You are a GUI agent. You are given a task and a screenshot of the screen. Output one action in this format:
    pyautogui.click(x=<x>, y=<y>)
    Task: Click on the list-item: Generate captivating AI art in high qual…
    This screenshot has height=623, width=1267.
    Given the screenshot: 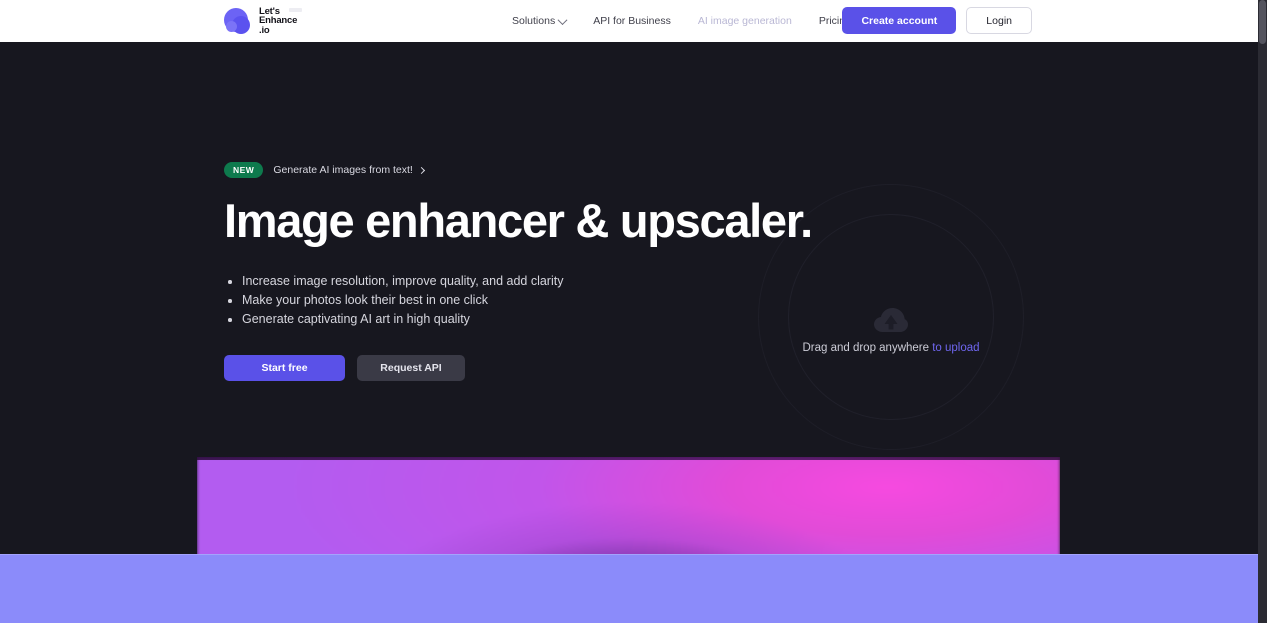 What is the action you would take?
    pyautogui.click(x=504, y=319)
    